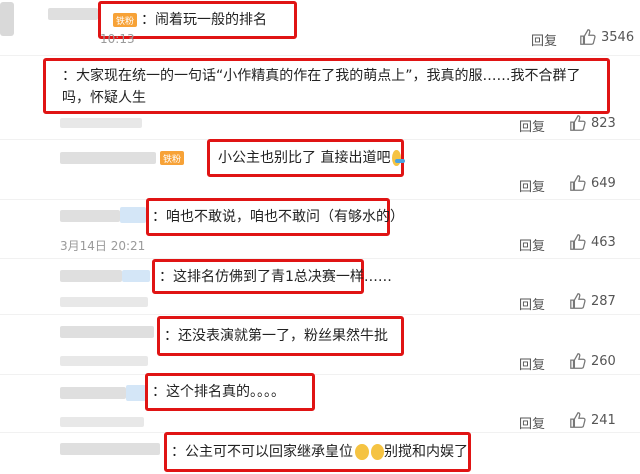 This screenshot has height=474, width=640. I want to click on like-count: 241, so click(603, 420).